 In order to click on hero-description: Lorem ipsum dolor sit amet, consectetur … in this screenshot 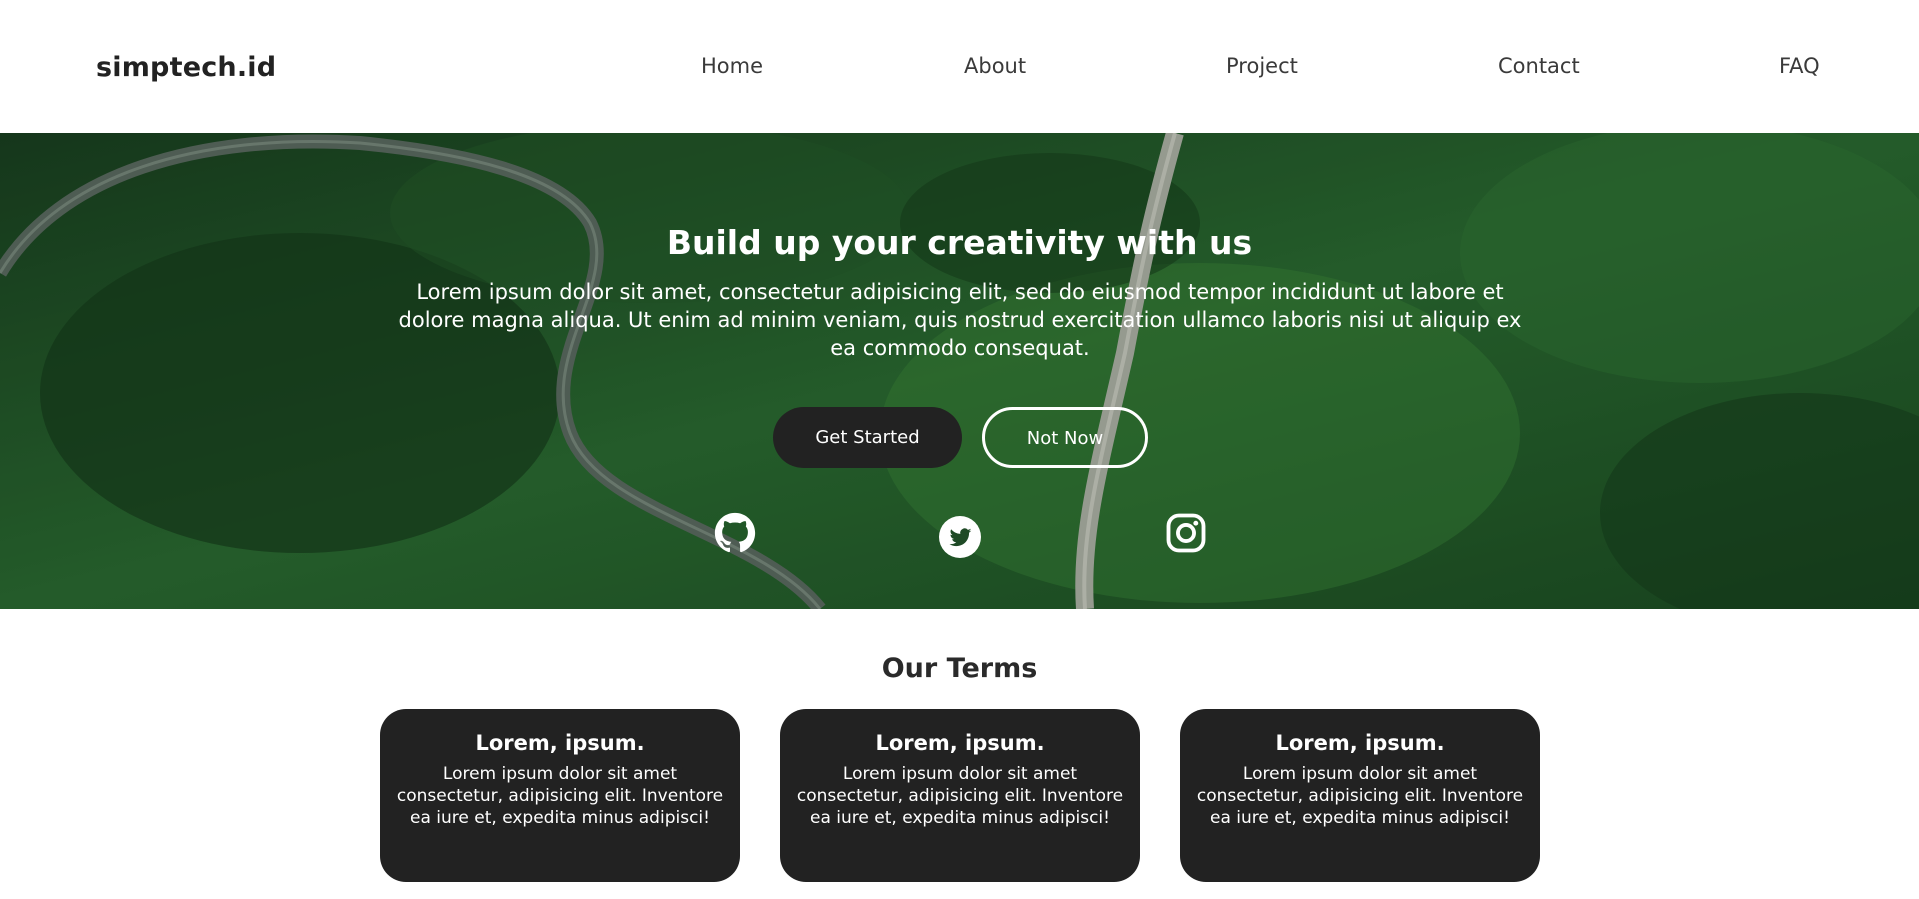, I will do `click(960, 320)`.